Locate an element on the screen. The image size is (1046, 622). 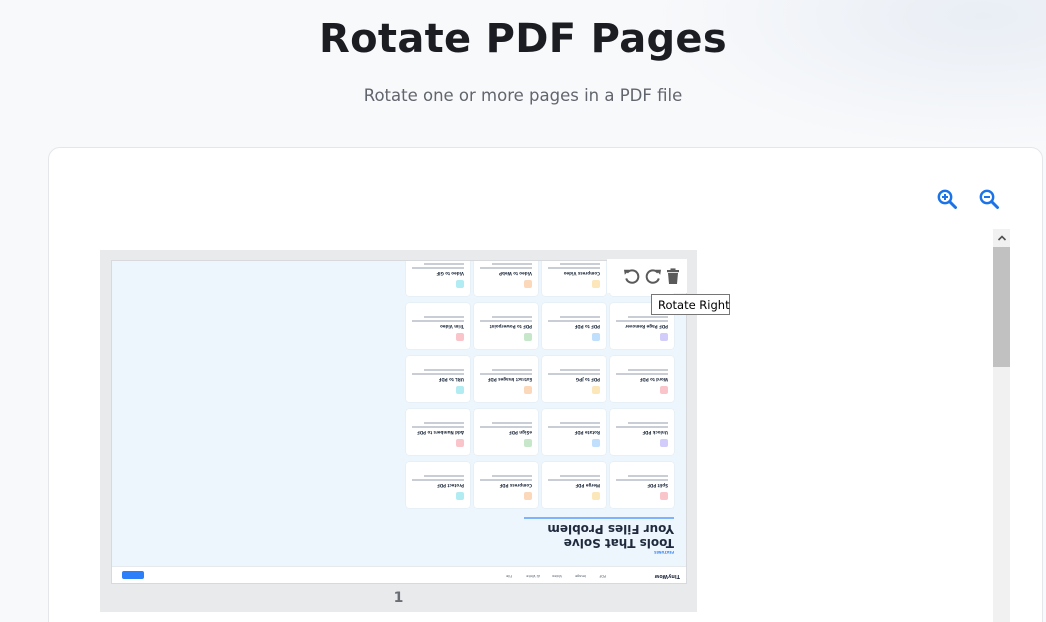
thumbnail-tool-card: Unlock PDF is located at coordinates (642, 432).